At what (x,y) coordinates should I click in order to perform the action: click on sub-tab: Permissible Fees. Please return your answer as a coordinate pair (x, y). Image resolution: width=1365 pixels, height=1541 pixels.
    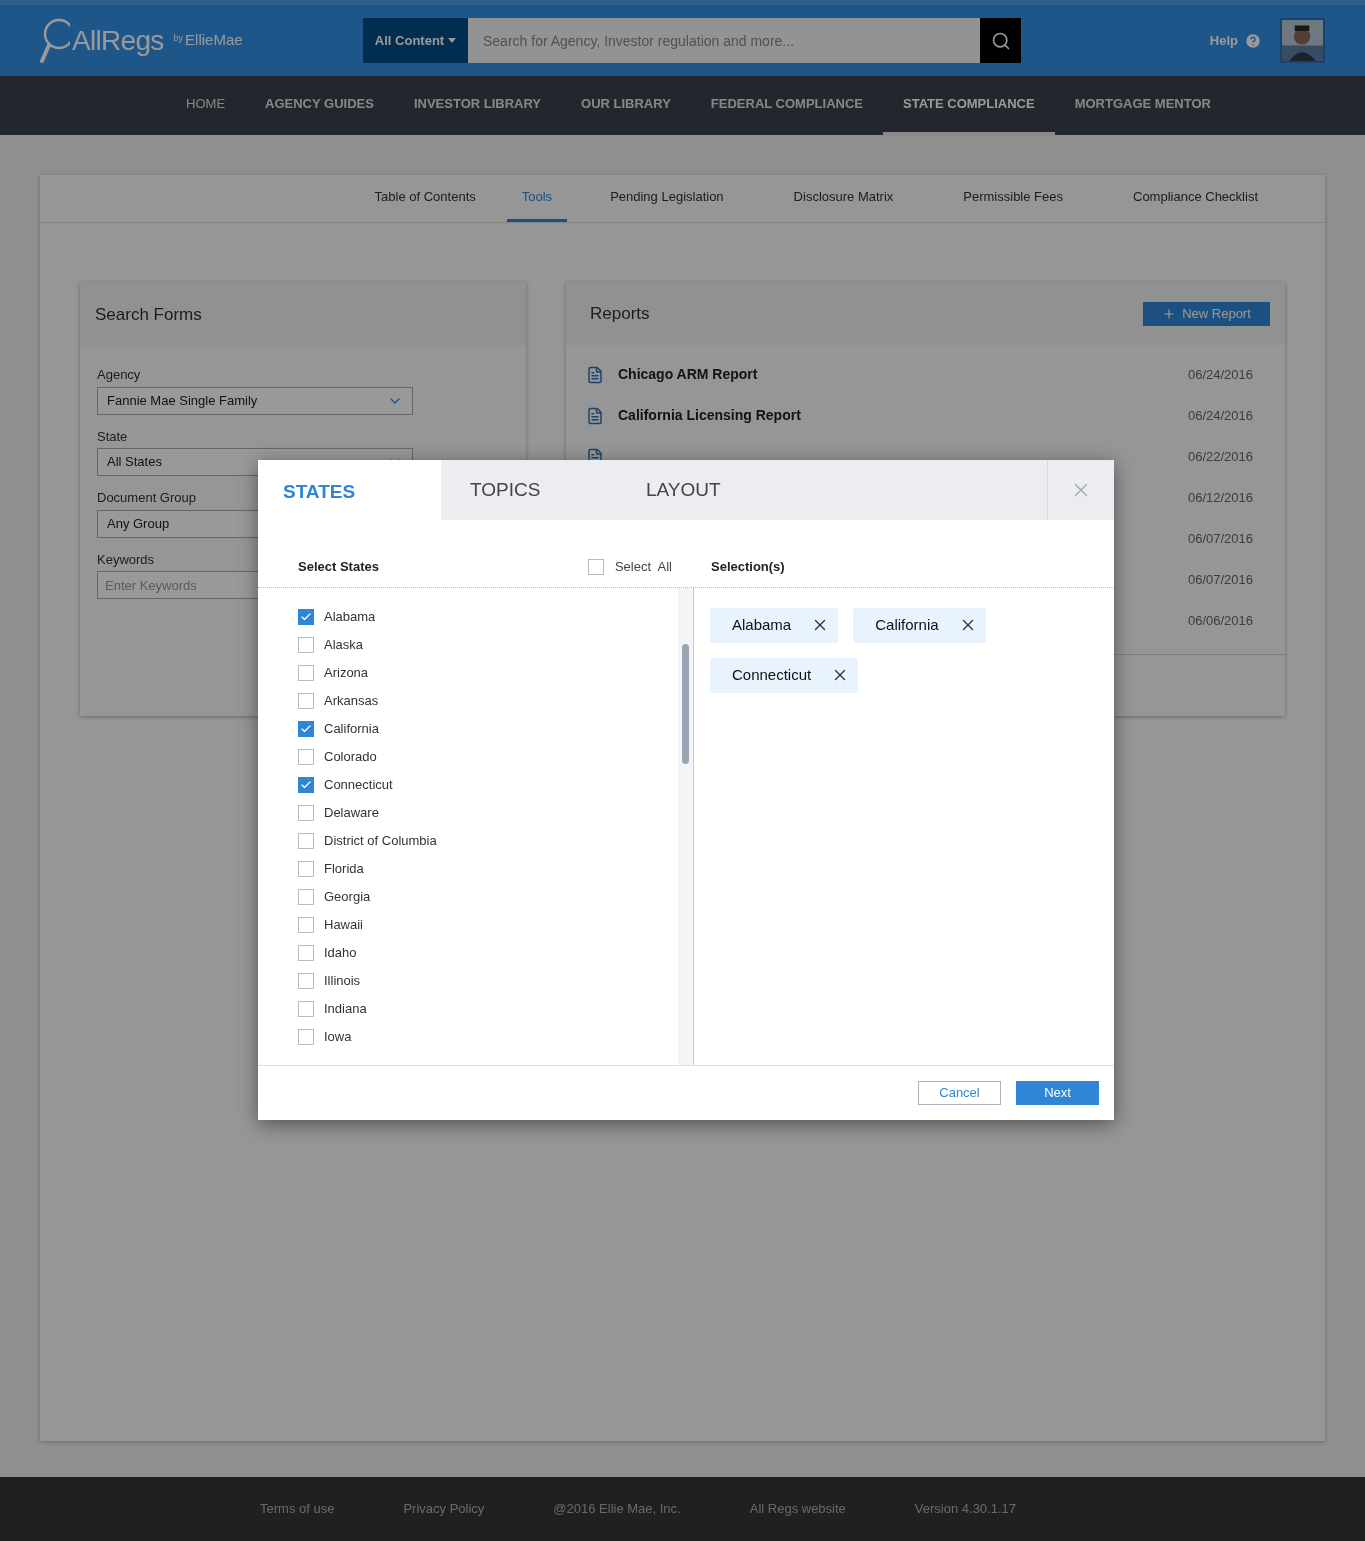
    Looking at the image, I should click on (1013, 198).